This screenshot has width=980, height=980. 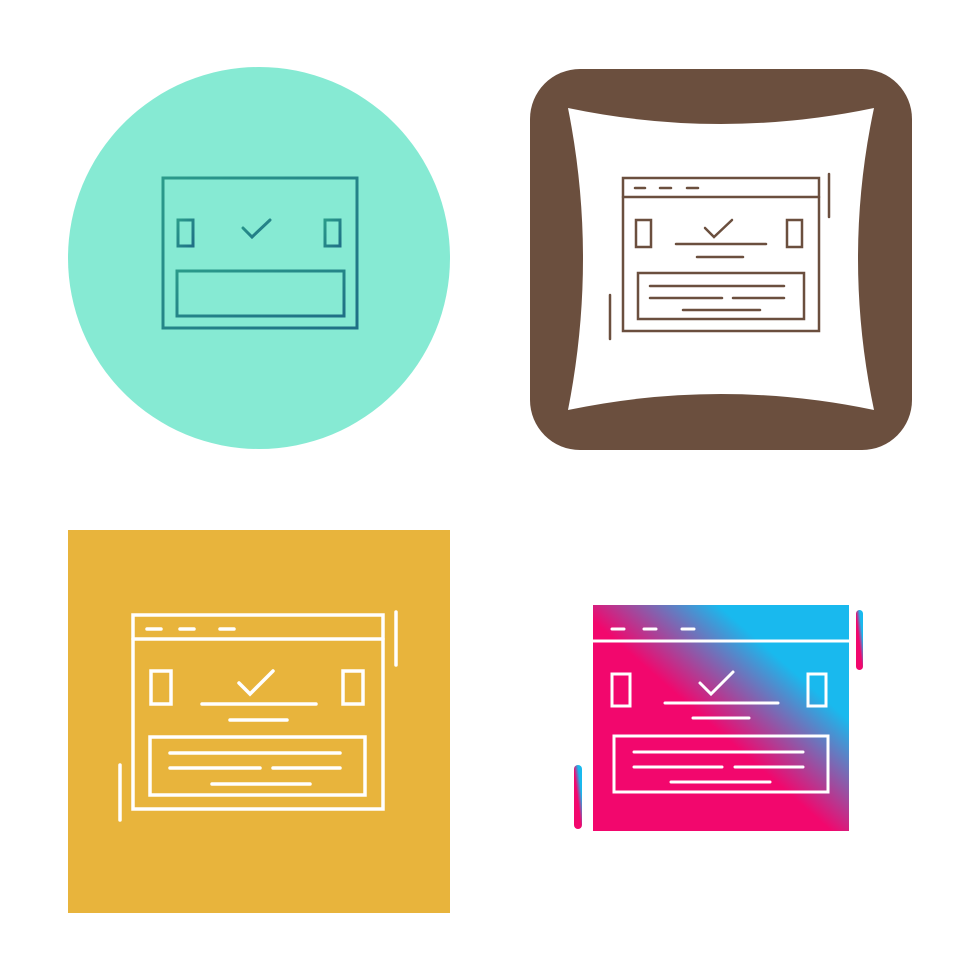 I want to click on browser-window-checkmark-icon, so click(x=718, y=718).